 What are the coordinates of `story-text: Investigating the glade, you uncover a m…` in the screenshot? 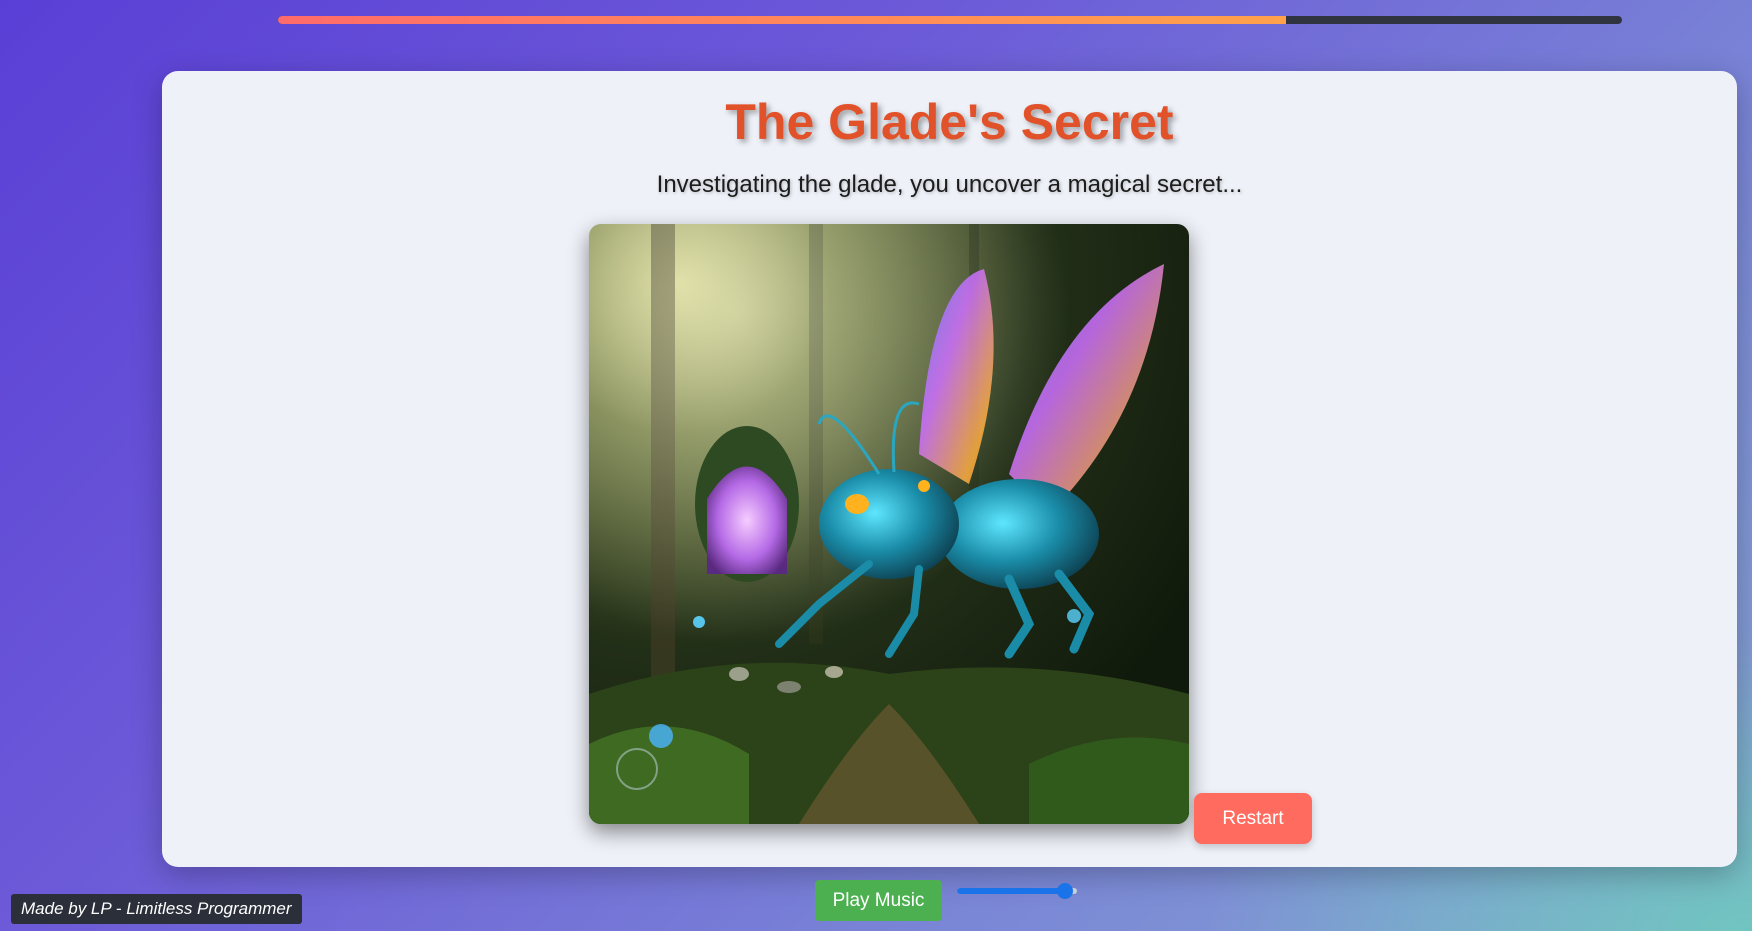 It's located at (949, 184).